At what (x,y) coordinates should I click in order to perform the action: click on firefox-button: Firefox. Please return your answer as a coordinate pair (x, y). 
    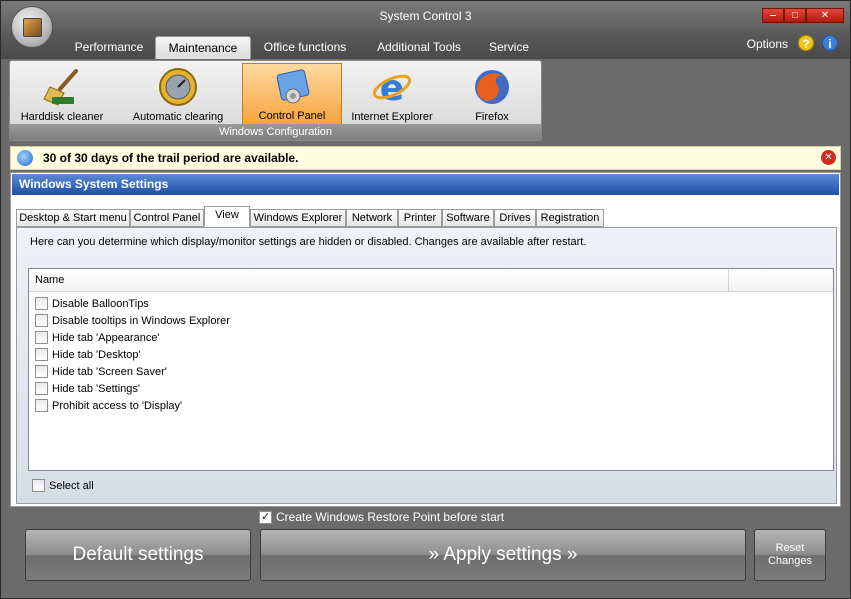
    Looking at the image, I should click on (492, 94).